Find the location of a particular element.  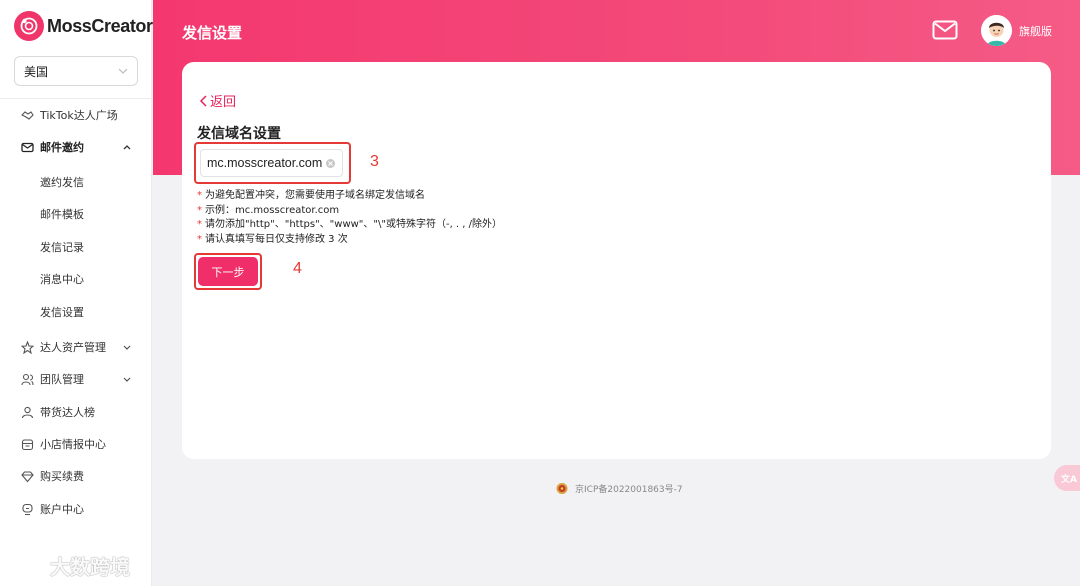

note-line: * 请认真填写每日仅支持修改 3 次 is located at coordinates (272, 239).